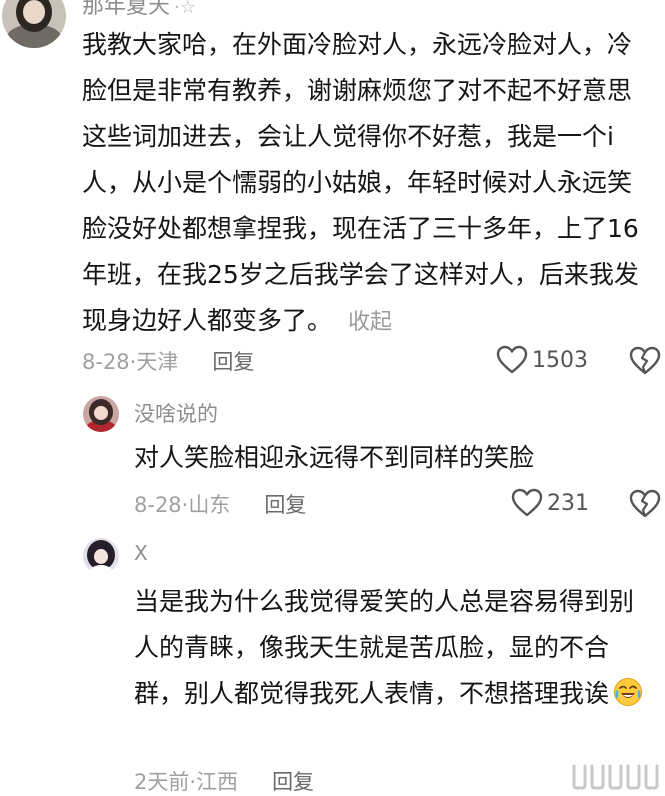 The width and height of the screenshot is (665, 796). I want to click on main-comment-username: 那年夏天 ·☆, so click(139, 10).